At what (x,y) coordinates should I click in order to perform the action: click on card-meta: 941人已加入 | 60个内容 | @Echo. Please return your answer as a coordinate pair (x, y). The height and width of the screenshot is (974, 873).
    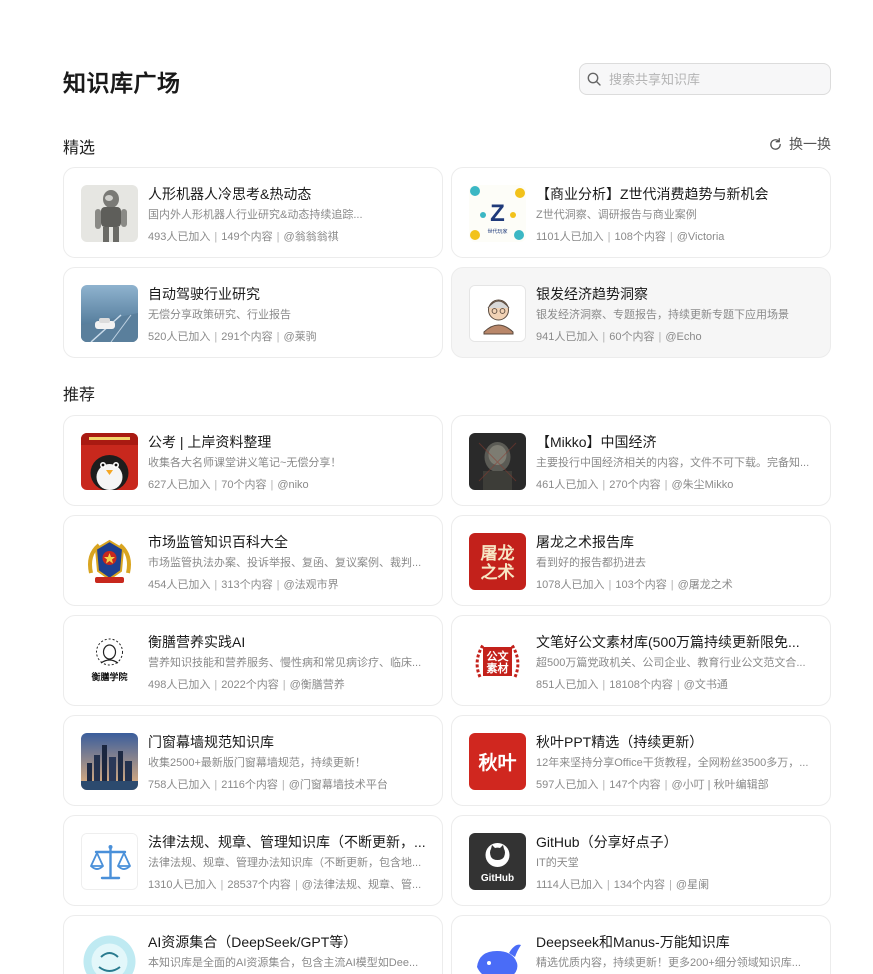
    Looking at the image, I should click on (619, 337).